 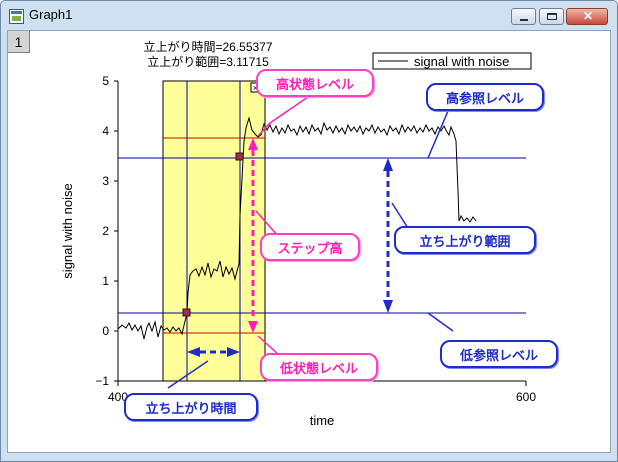 I want to click on low-ref-crossing-marker, so click(x=186, y=312).